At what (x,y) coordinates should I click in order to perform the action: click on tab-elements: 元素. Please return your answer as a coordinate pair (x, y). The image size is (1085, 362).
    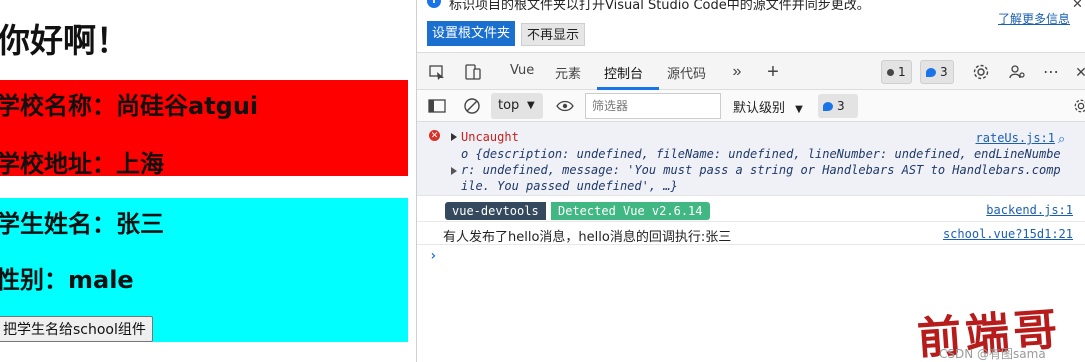
    Looking at the image, I should click on (568, 72).